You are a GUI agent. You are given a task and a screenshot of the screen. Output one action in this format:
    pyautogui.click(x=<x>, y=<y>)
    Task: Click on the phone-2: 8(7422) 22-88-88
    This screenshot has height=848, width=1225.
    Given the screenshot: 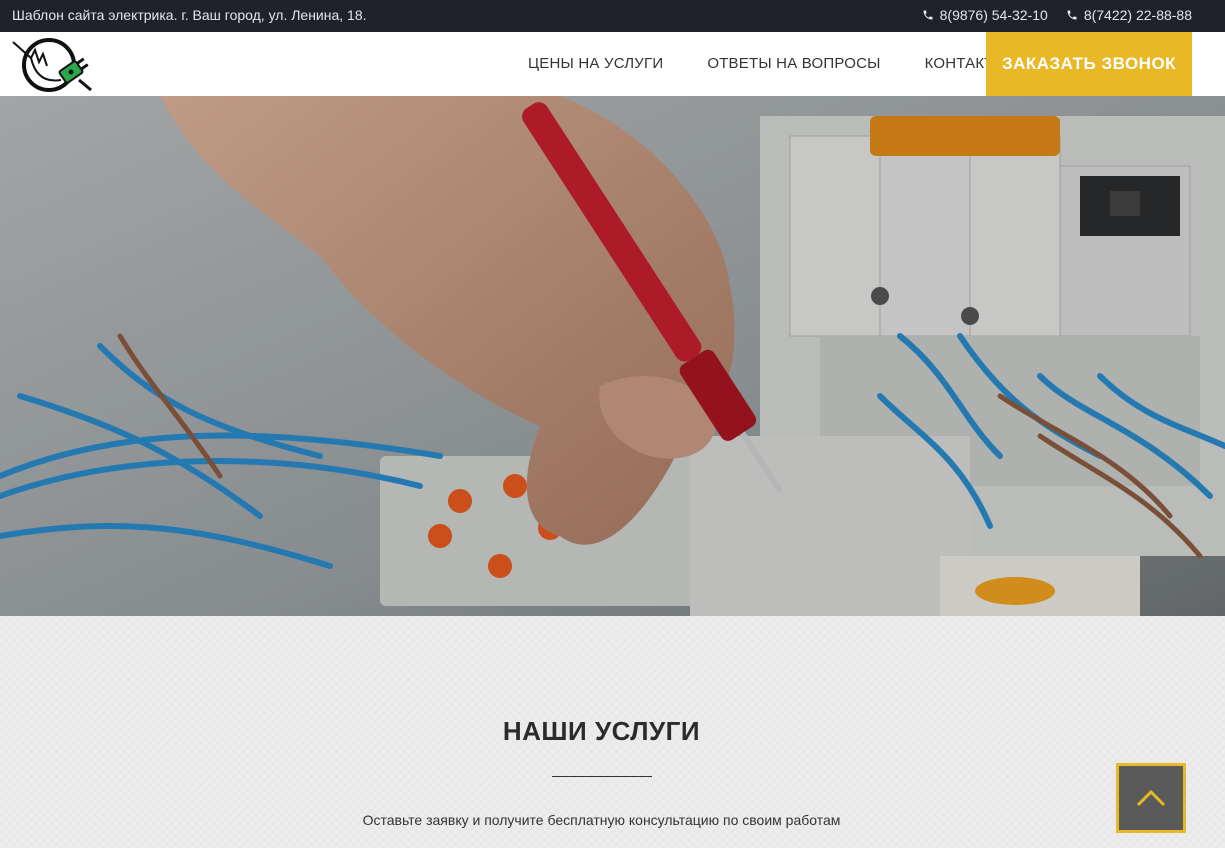 What is the action you would take?
    pyautogui.click(x=1129, y=15)
    